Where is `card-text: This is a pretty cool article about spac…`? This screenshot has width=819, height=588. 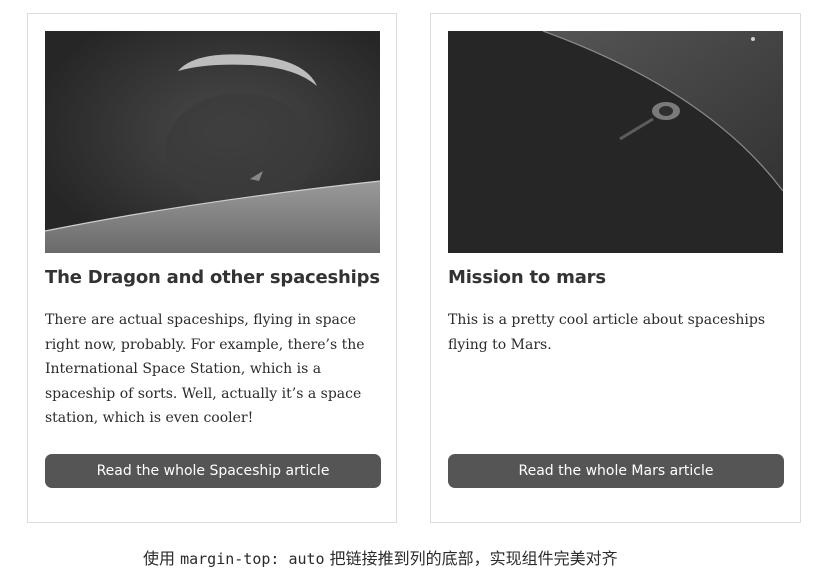
card-text: This is a pretty cool article about spac… is located at coordinates (607, 332).